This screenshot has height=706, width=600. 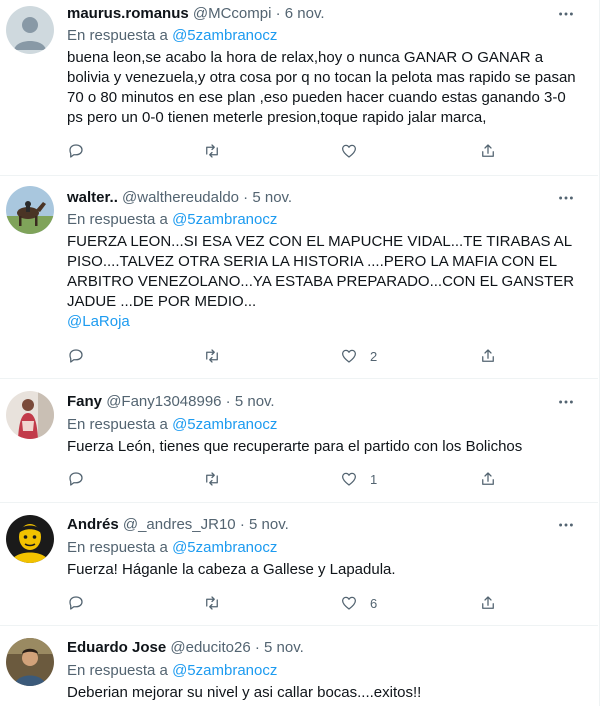 What do you see at coordinates (374, 356) in the screenshot?
I see `like-count: 2` at bounding box center [374, 356].